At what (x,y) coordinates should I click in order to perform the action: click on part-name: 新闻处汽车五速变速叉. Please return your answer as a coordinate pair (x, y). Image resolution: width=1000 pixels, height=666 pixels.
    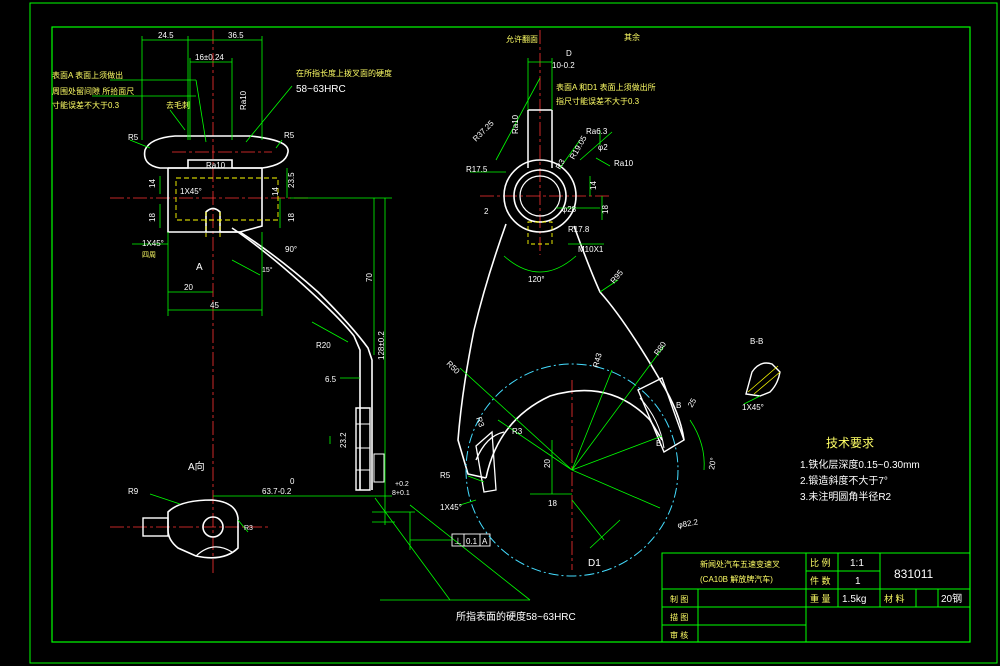
    Looking at the image, I should click on (740, 564).